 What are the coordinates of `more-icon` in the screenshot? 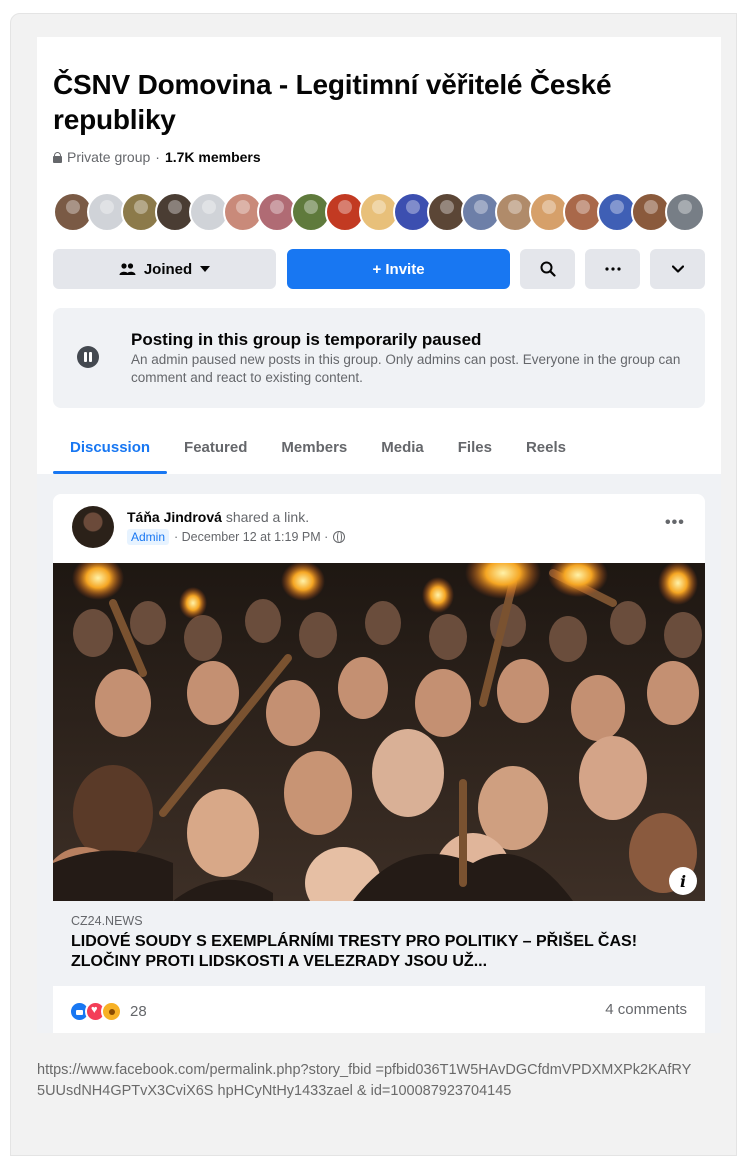 It's located at (612, 269).